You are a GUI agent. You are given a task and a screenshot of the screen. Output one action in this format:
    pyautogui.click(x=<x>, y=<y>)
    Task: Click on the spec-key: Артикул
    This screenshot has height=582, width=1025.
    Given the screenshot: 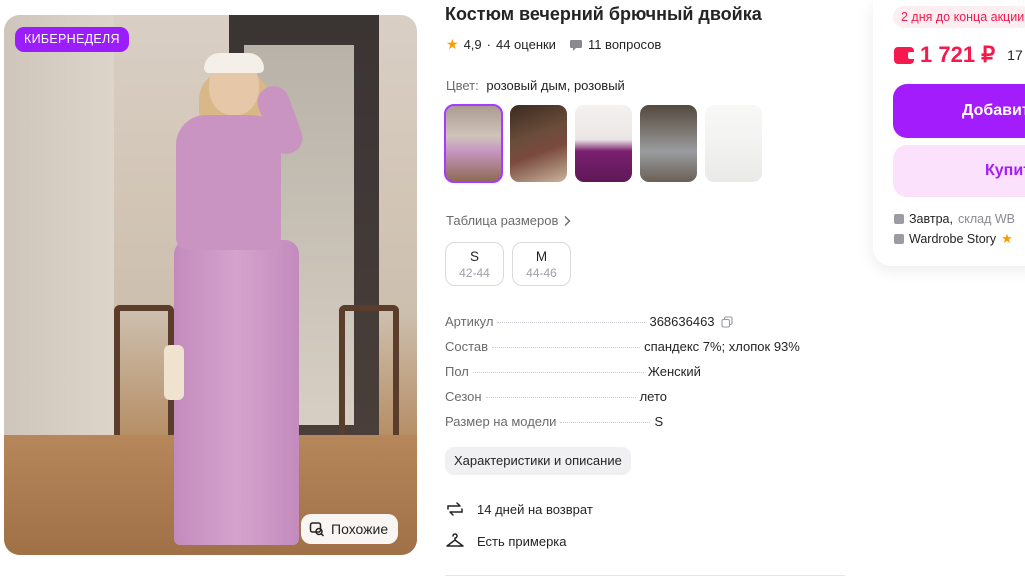 What is the action you would take?
    pyautogui.click(x=469, y=321)
    